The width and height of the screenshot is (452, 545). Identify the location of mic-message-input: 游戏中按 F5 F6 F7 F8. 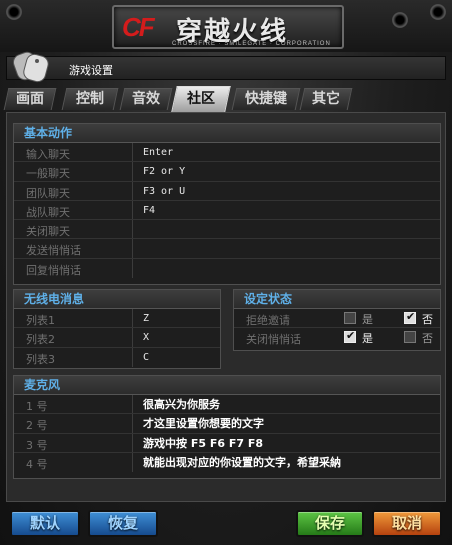
(286, 442).